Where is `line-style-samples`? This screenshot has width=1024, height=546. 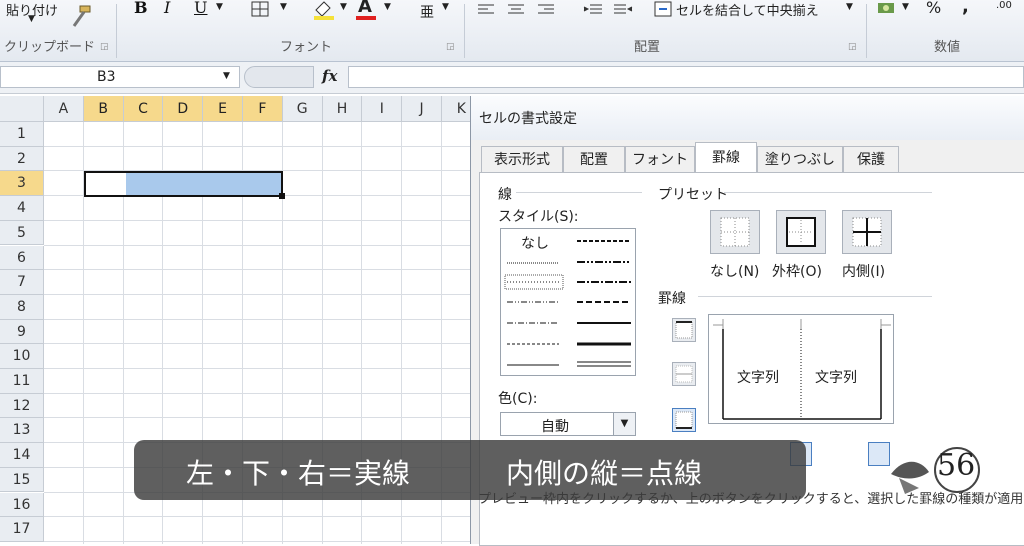 line-style-samples is located at coordinates (569, 303).